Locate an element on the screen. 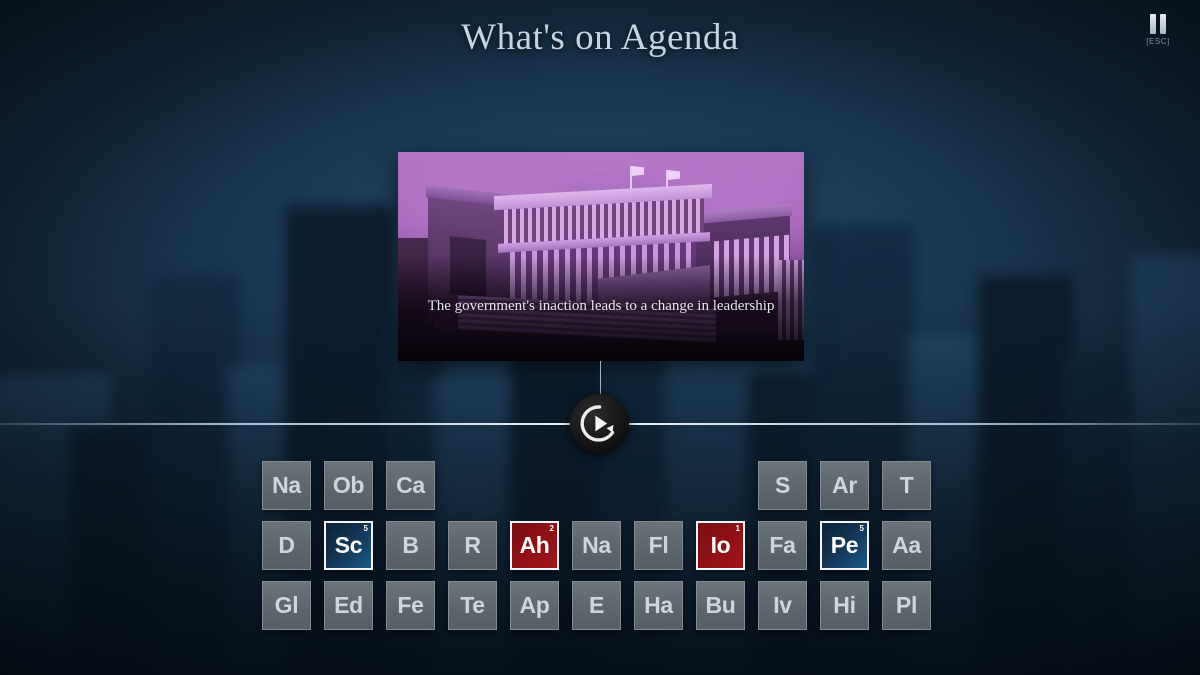 Image resolution: width=1200 pixels, height=675 pixels. page-title: What's on Agenda is located at coordinates (600, 37).